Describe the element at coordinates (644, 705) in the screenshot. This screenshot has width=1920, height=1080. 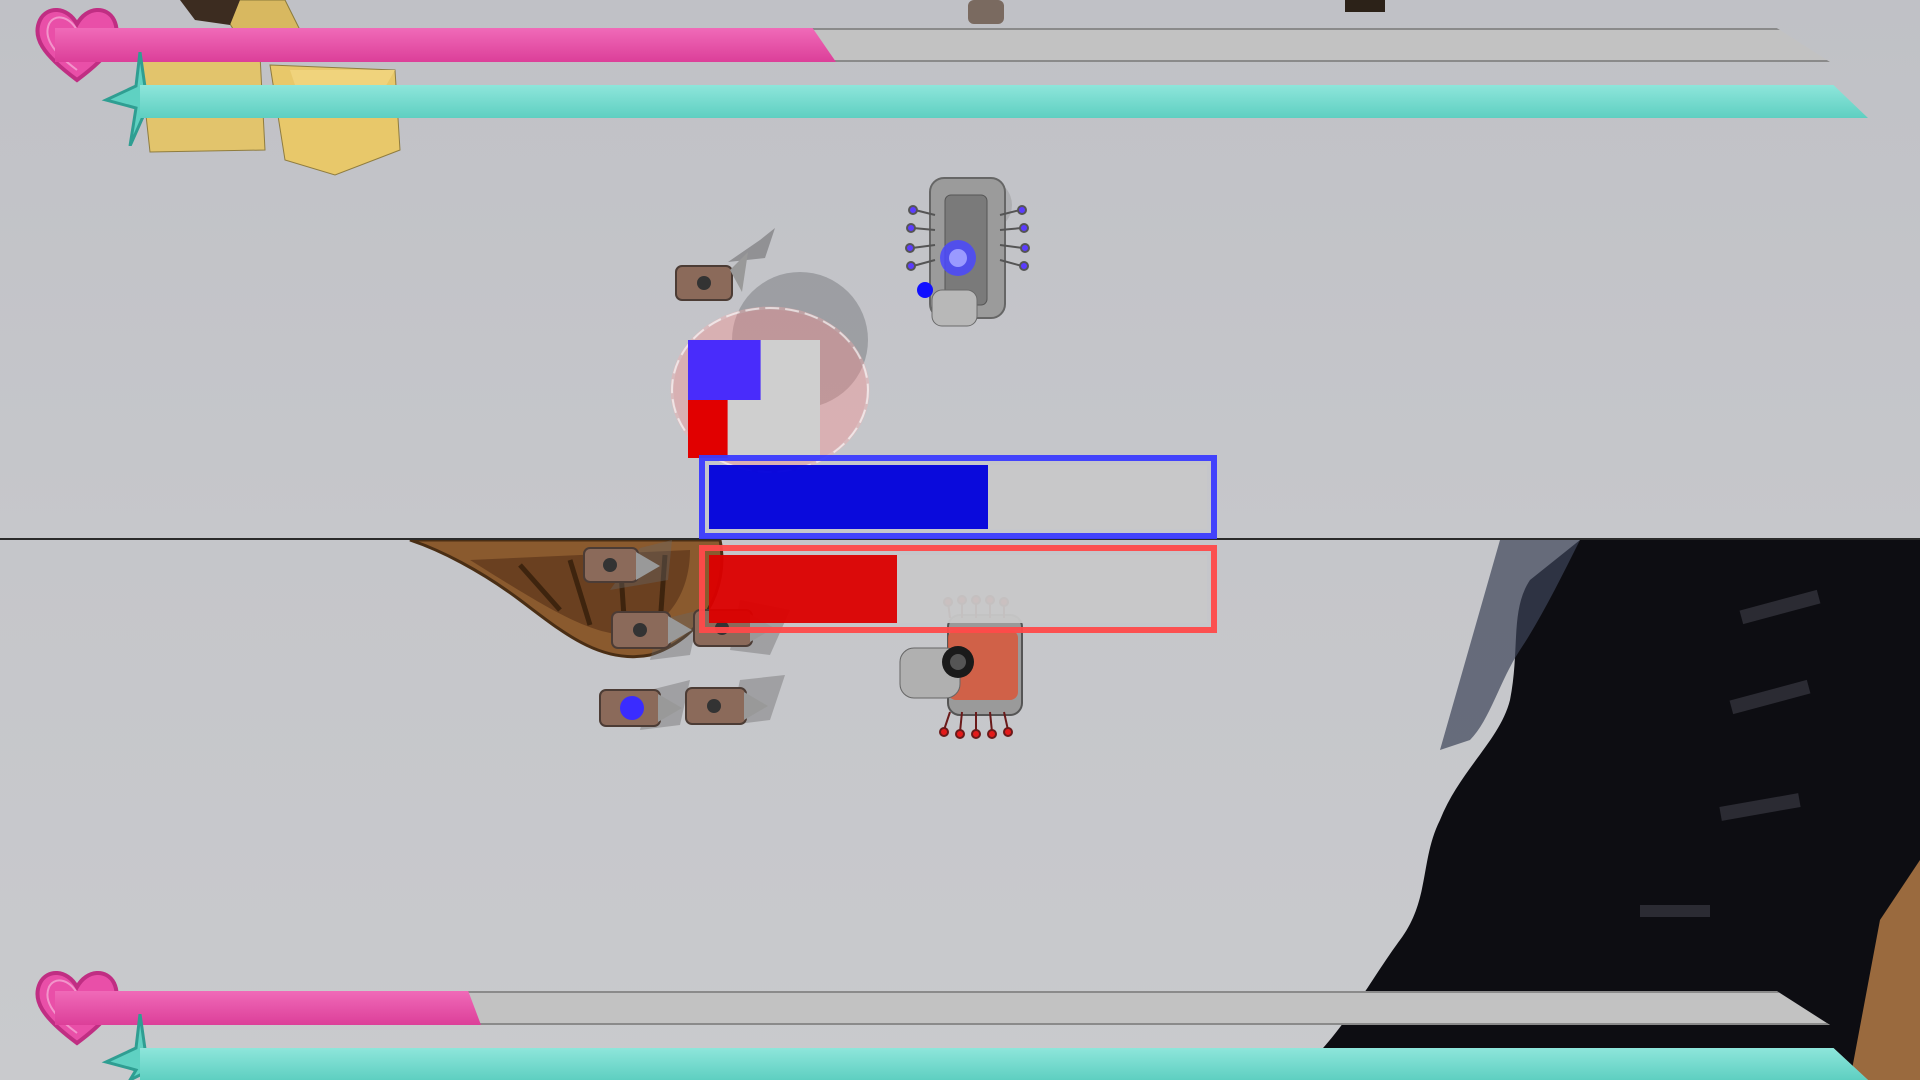
I see `player-1-drone` at that location.